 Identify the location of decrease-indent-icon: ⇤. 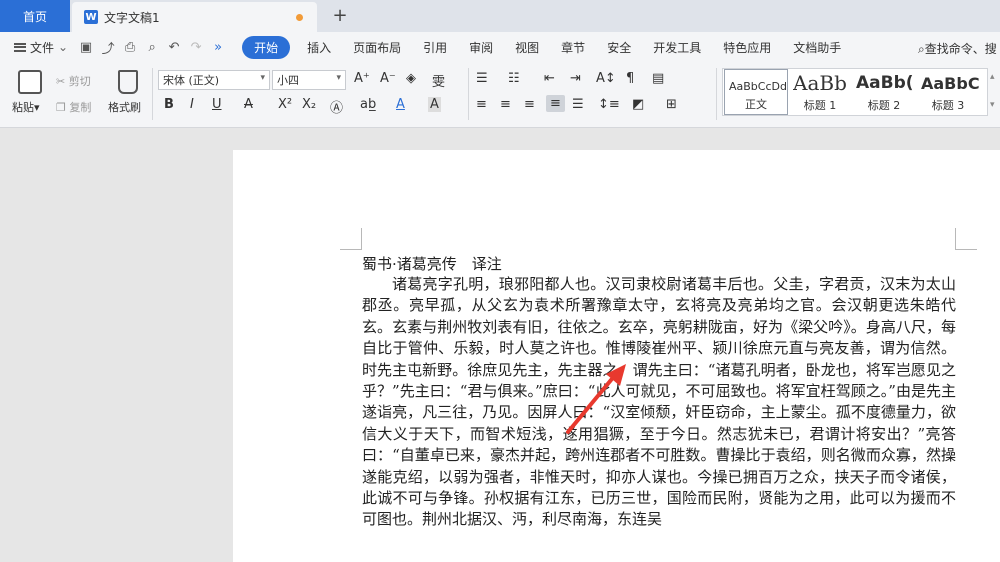
(549, 78).